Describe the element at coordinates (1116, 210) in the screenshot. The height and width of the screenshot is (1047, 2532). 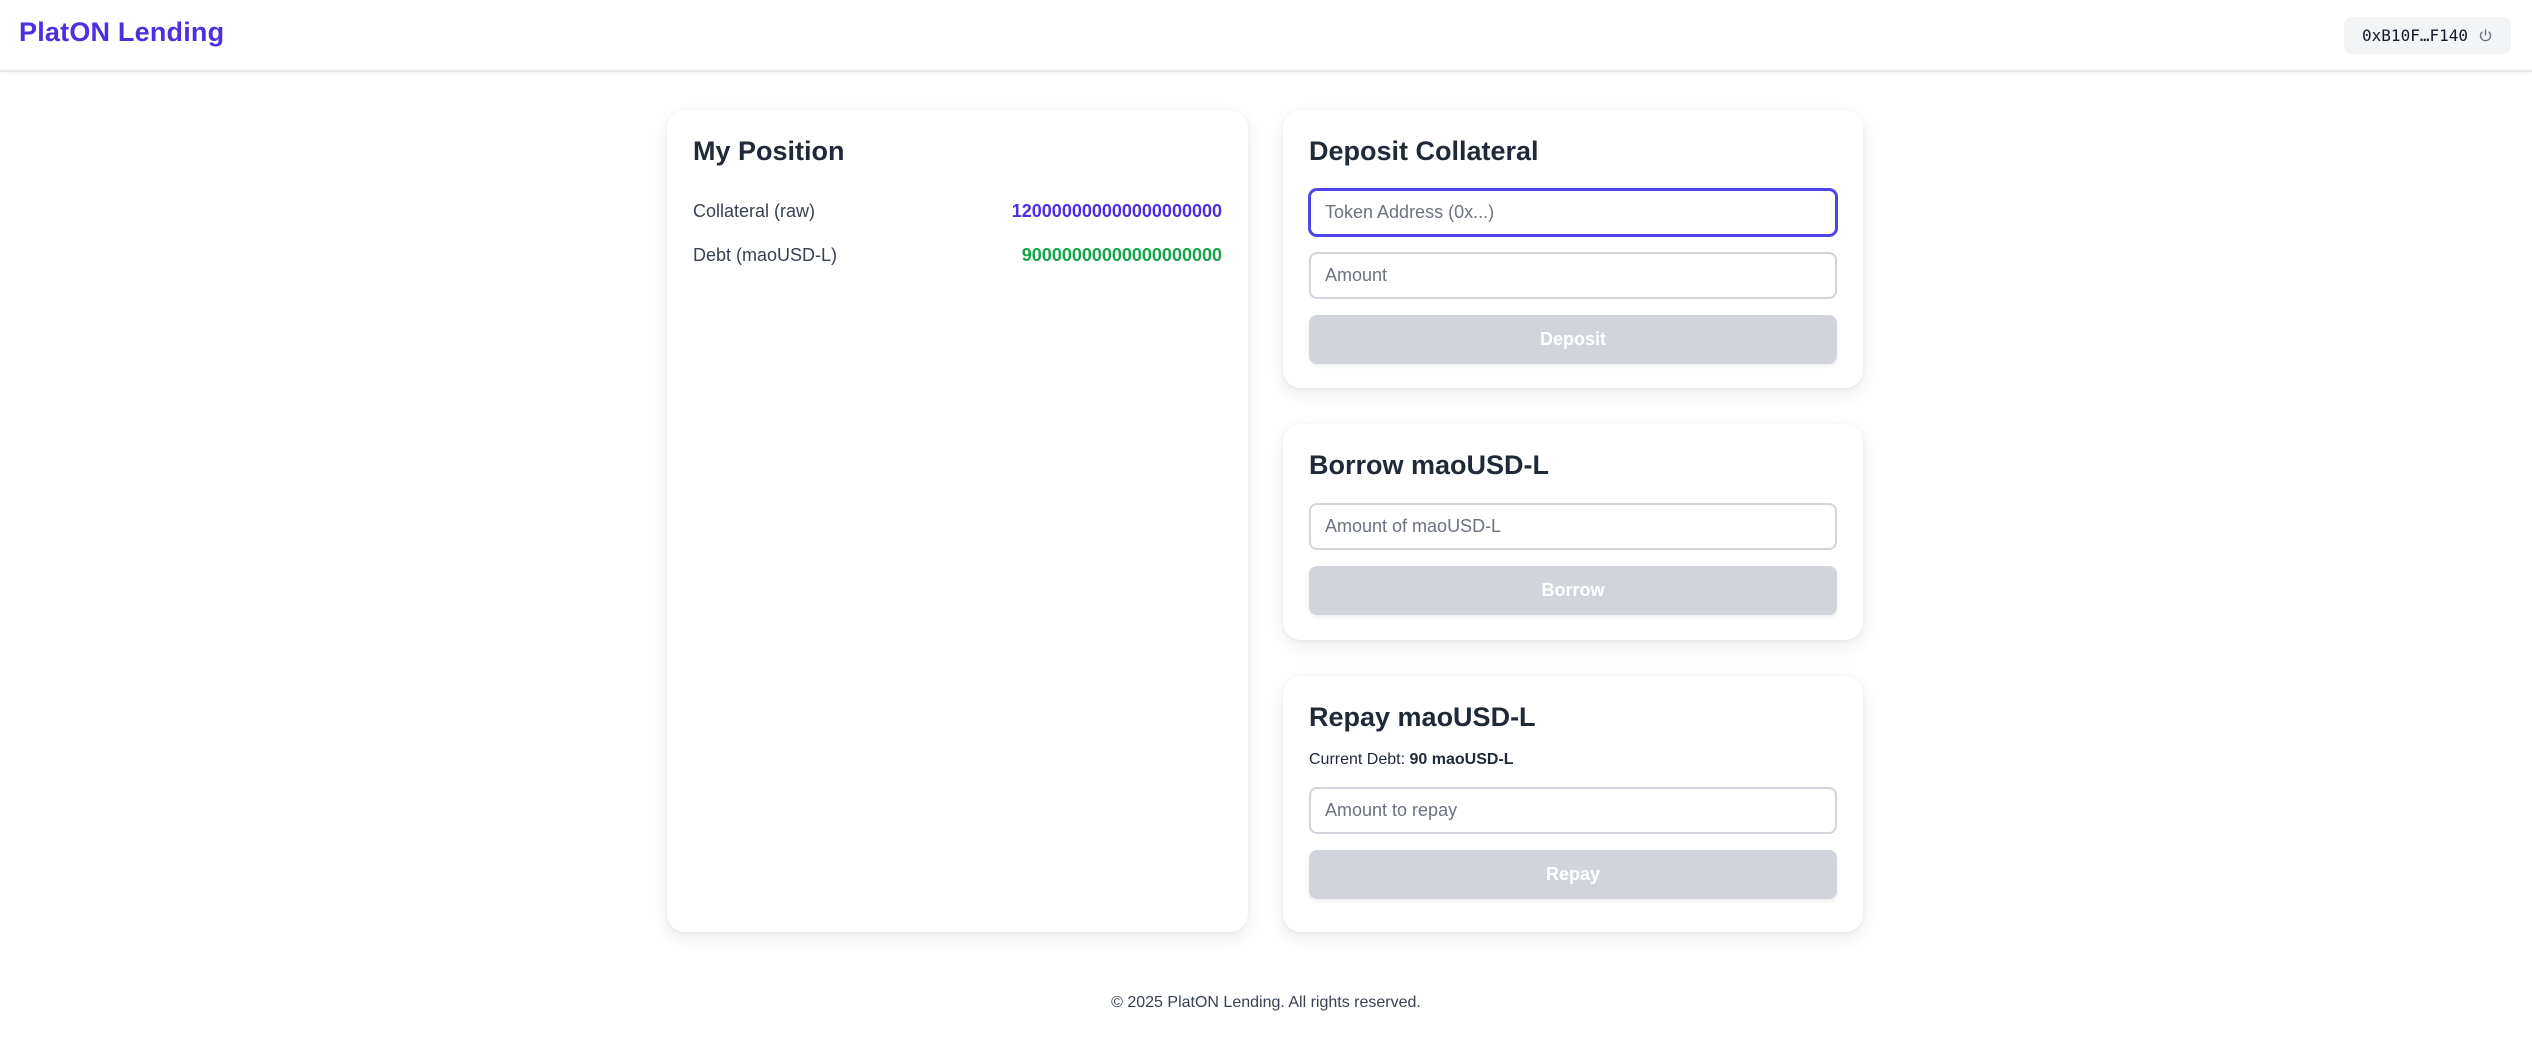
I see `collateral-value: 120000000000000000000` at that location.